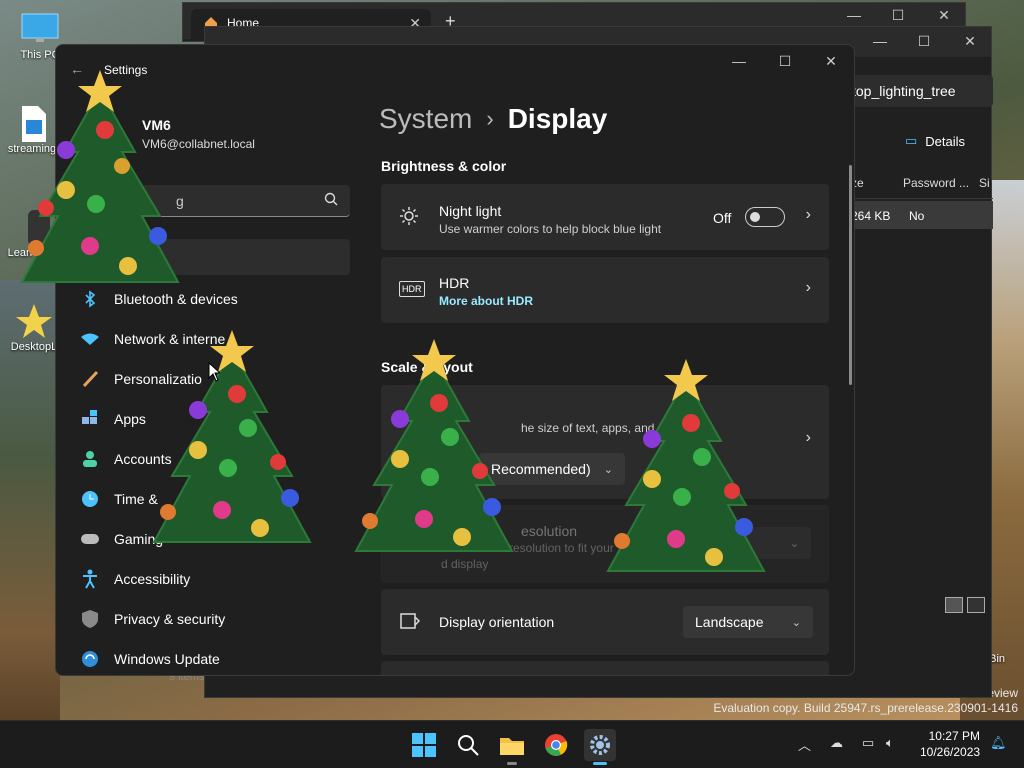  What do you see at coordinates (215, 459) in the screenshot?
I see `sidebar-item-accounts: Accounts` at bounding box center [215, 459].